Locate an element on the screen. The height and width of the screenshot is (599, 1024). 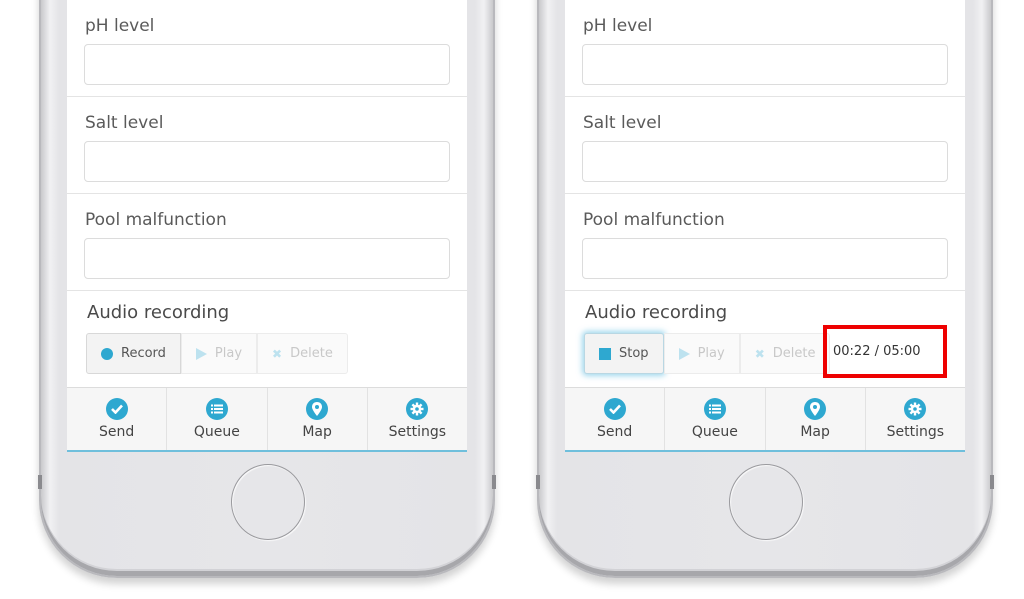
record-button: Record is located at coordinates (133, 353).